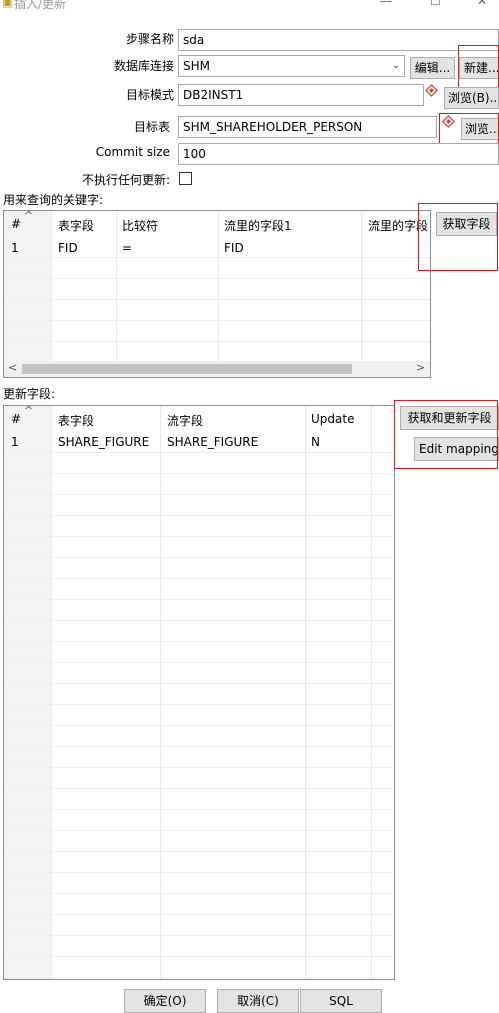  I want to click on key-fields-table: ^ # 表字段 比较符 流里的字段1 流里的字段 1 FID = FID < >, so click(217, 294).